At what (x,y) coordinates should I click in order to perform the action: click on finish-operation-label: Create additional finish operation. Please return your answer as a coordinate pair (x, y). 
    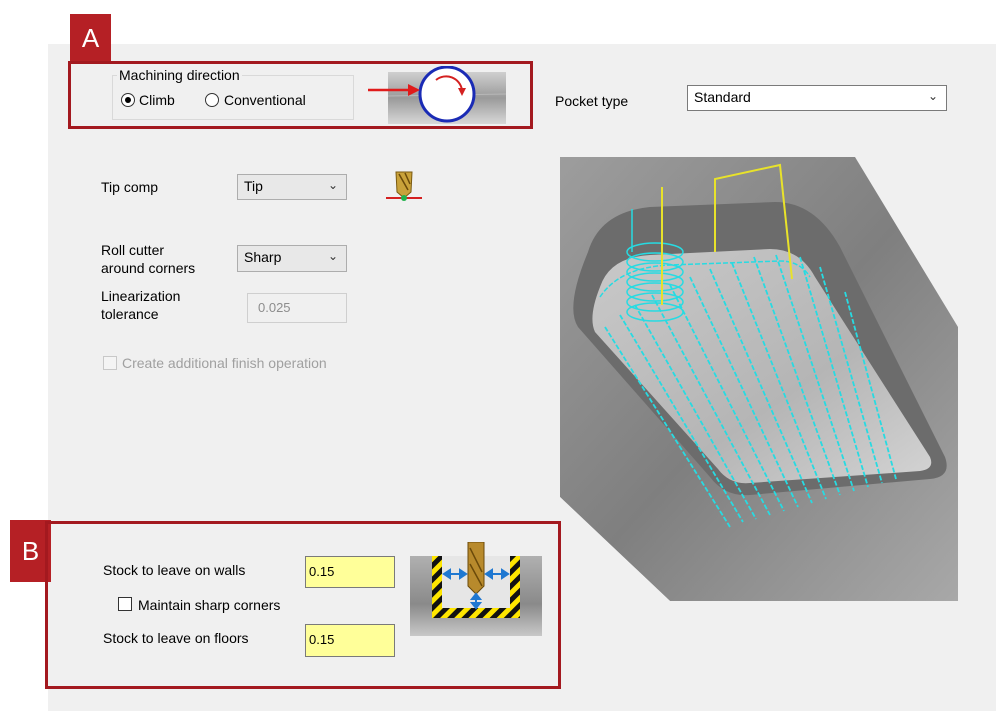
    Looking at the image, I should click on (224, 363).